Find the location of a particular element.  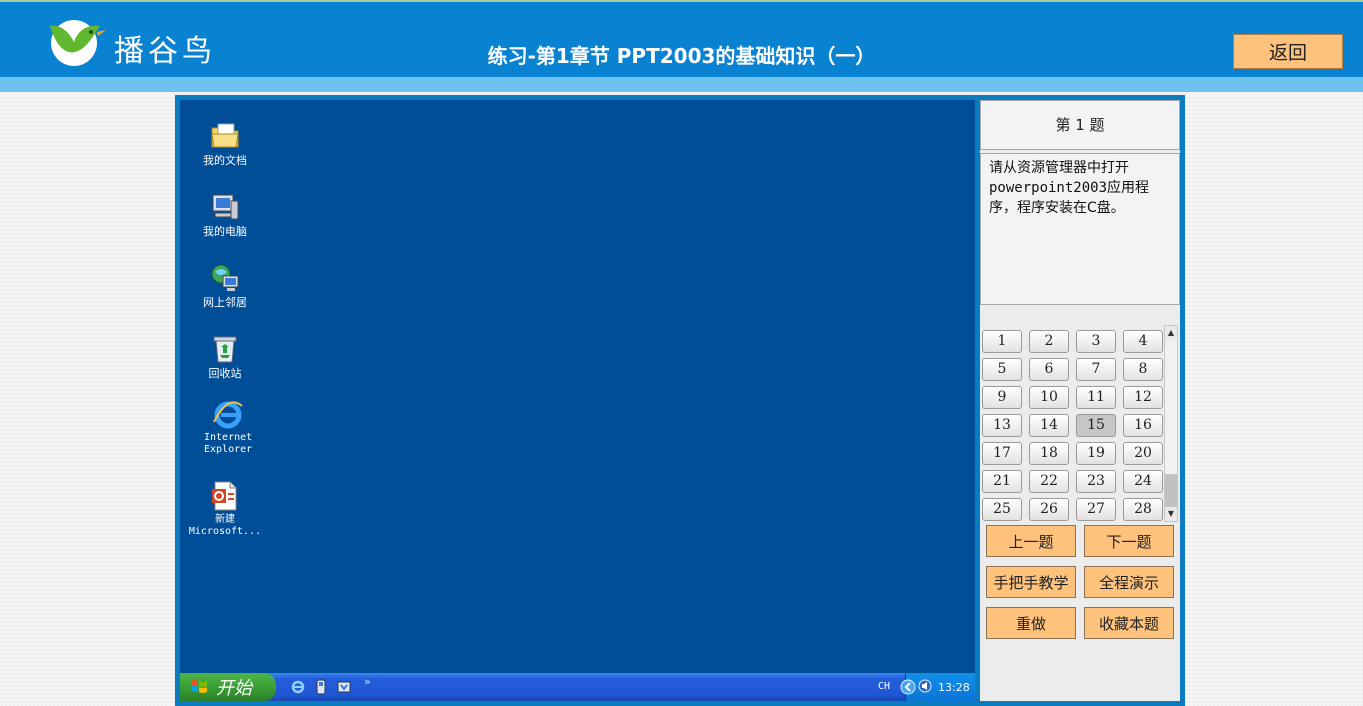

question-text: 请从资源管理器中打开powerpoint2003应用程序，程序安装在C盘。 is located at coordinates (1080, 229).